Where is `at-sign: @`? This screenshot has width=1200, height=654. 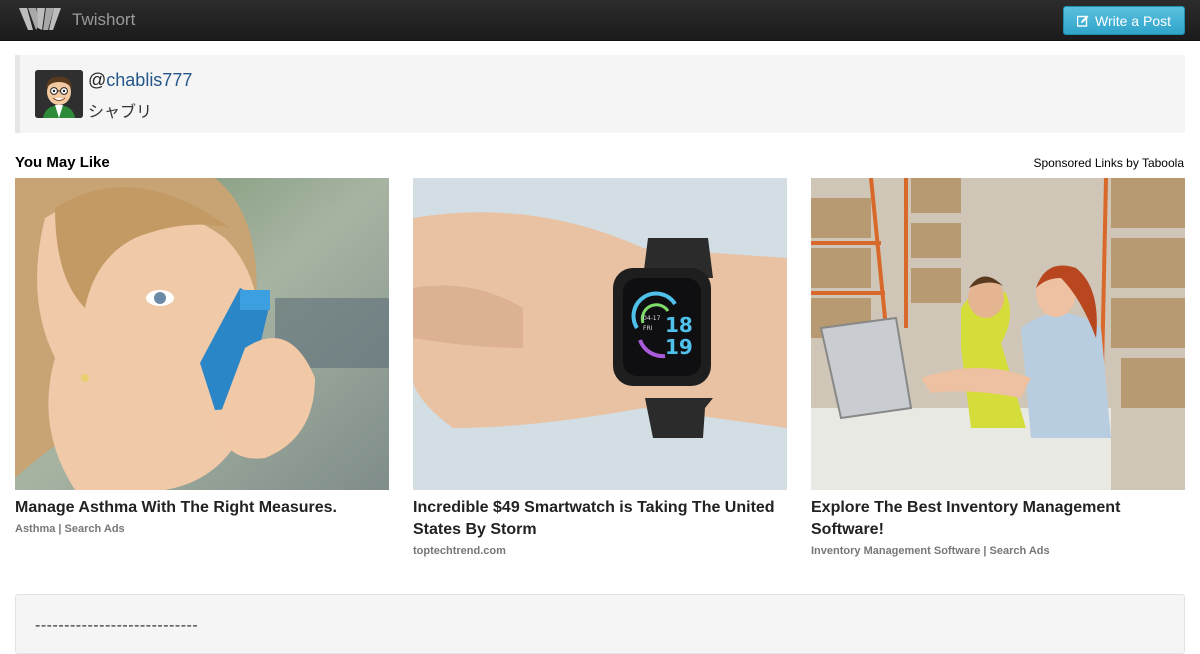
at-sign: @ is located at coordinates (97, 80).